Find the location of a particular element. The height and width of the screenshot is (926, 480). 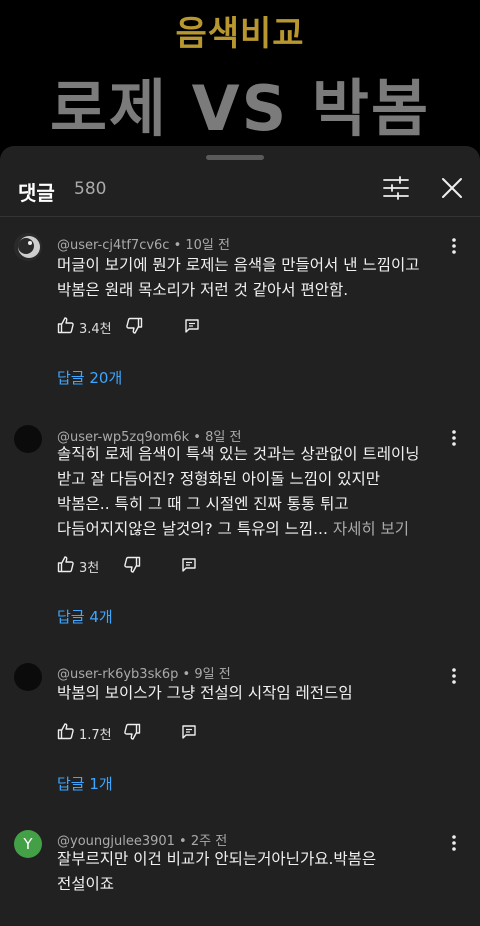

comment-line: 머글이 보기에 뭔가 로제는 음색을 만들어서 낸 느낌이고 is located at coordinates (238, 265).